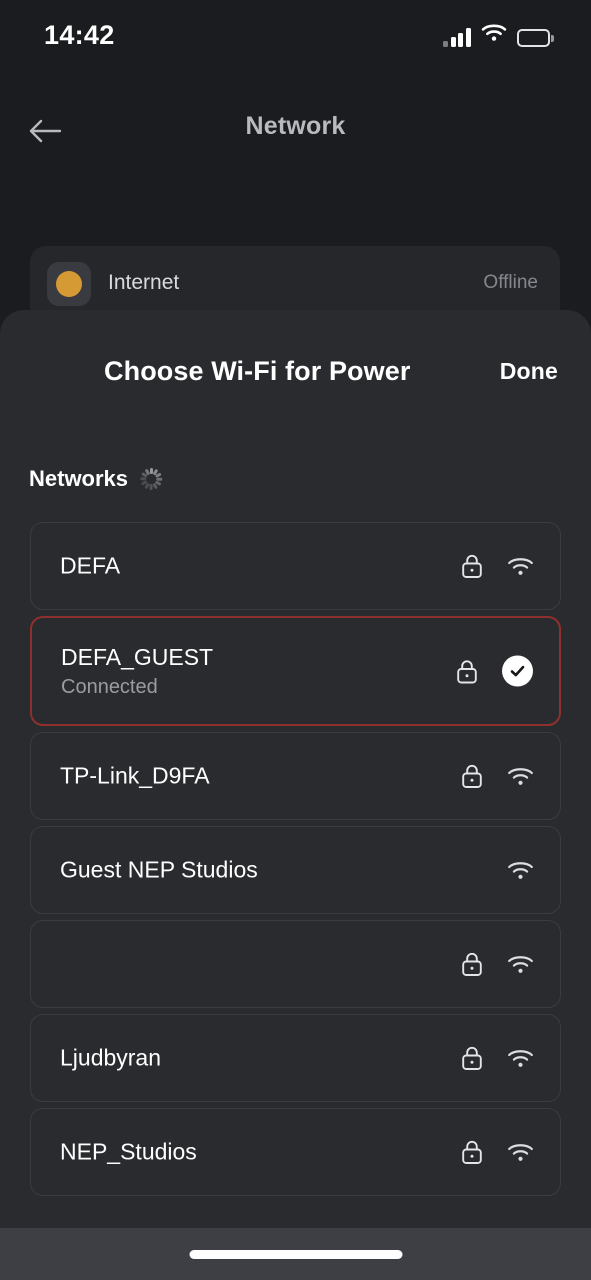 The height and width of the screenshot is (1280, 591). I want to click on status-icons, so click(498, 34).